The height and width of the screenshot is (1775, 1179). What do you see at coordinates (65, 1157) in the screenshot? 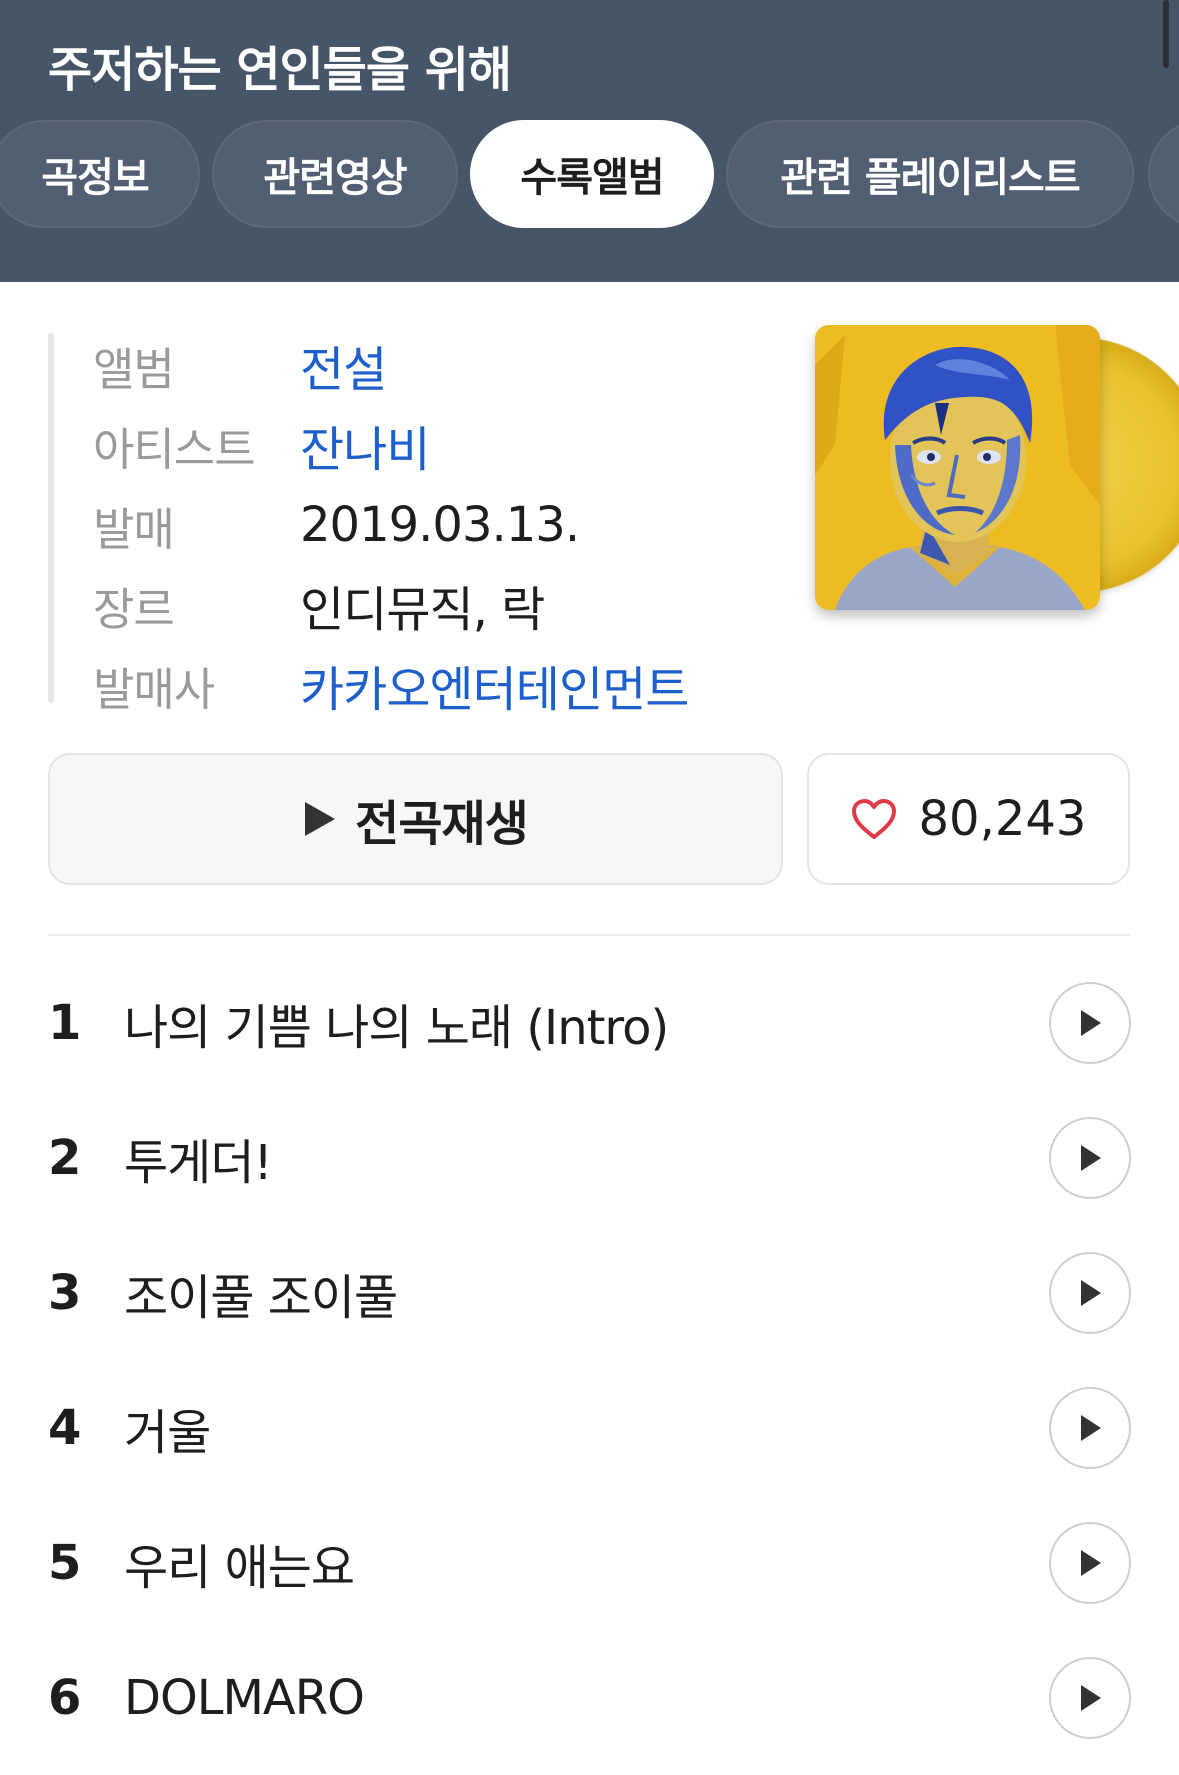
I see `track-number: 2` at bounding box center [65, 1157].